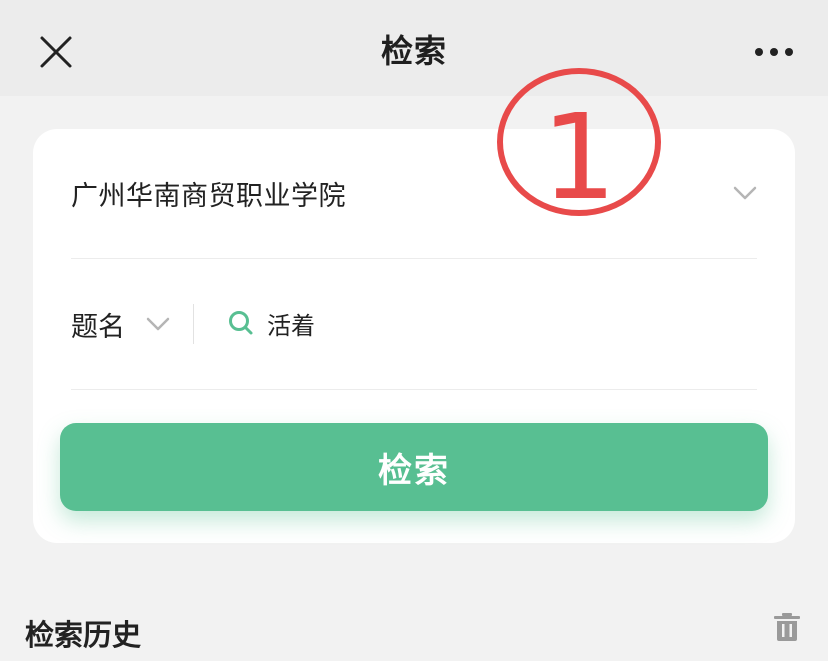 Image resolution: width=828 pixels, height=661 pixels. I want to click on page-title: 检索, so click(413, 51).